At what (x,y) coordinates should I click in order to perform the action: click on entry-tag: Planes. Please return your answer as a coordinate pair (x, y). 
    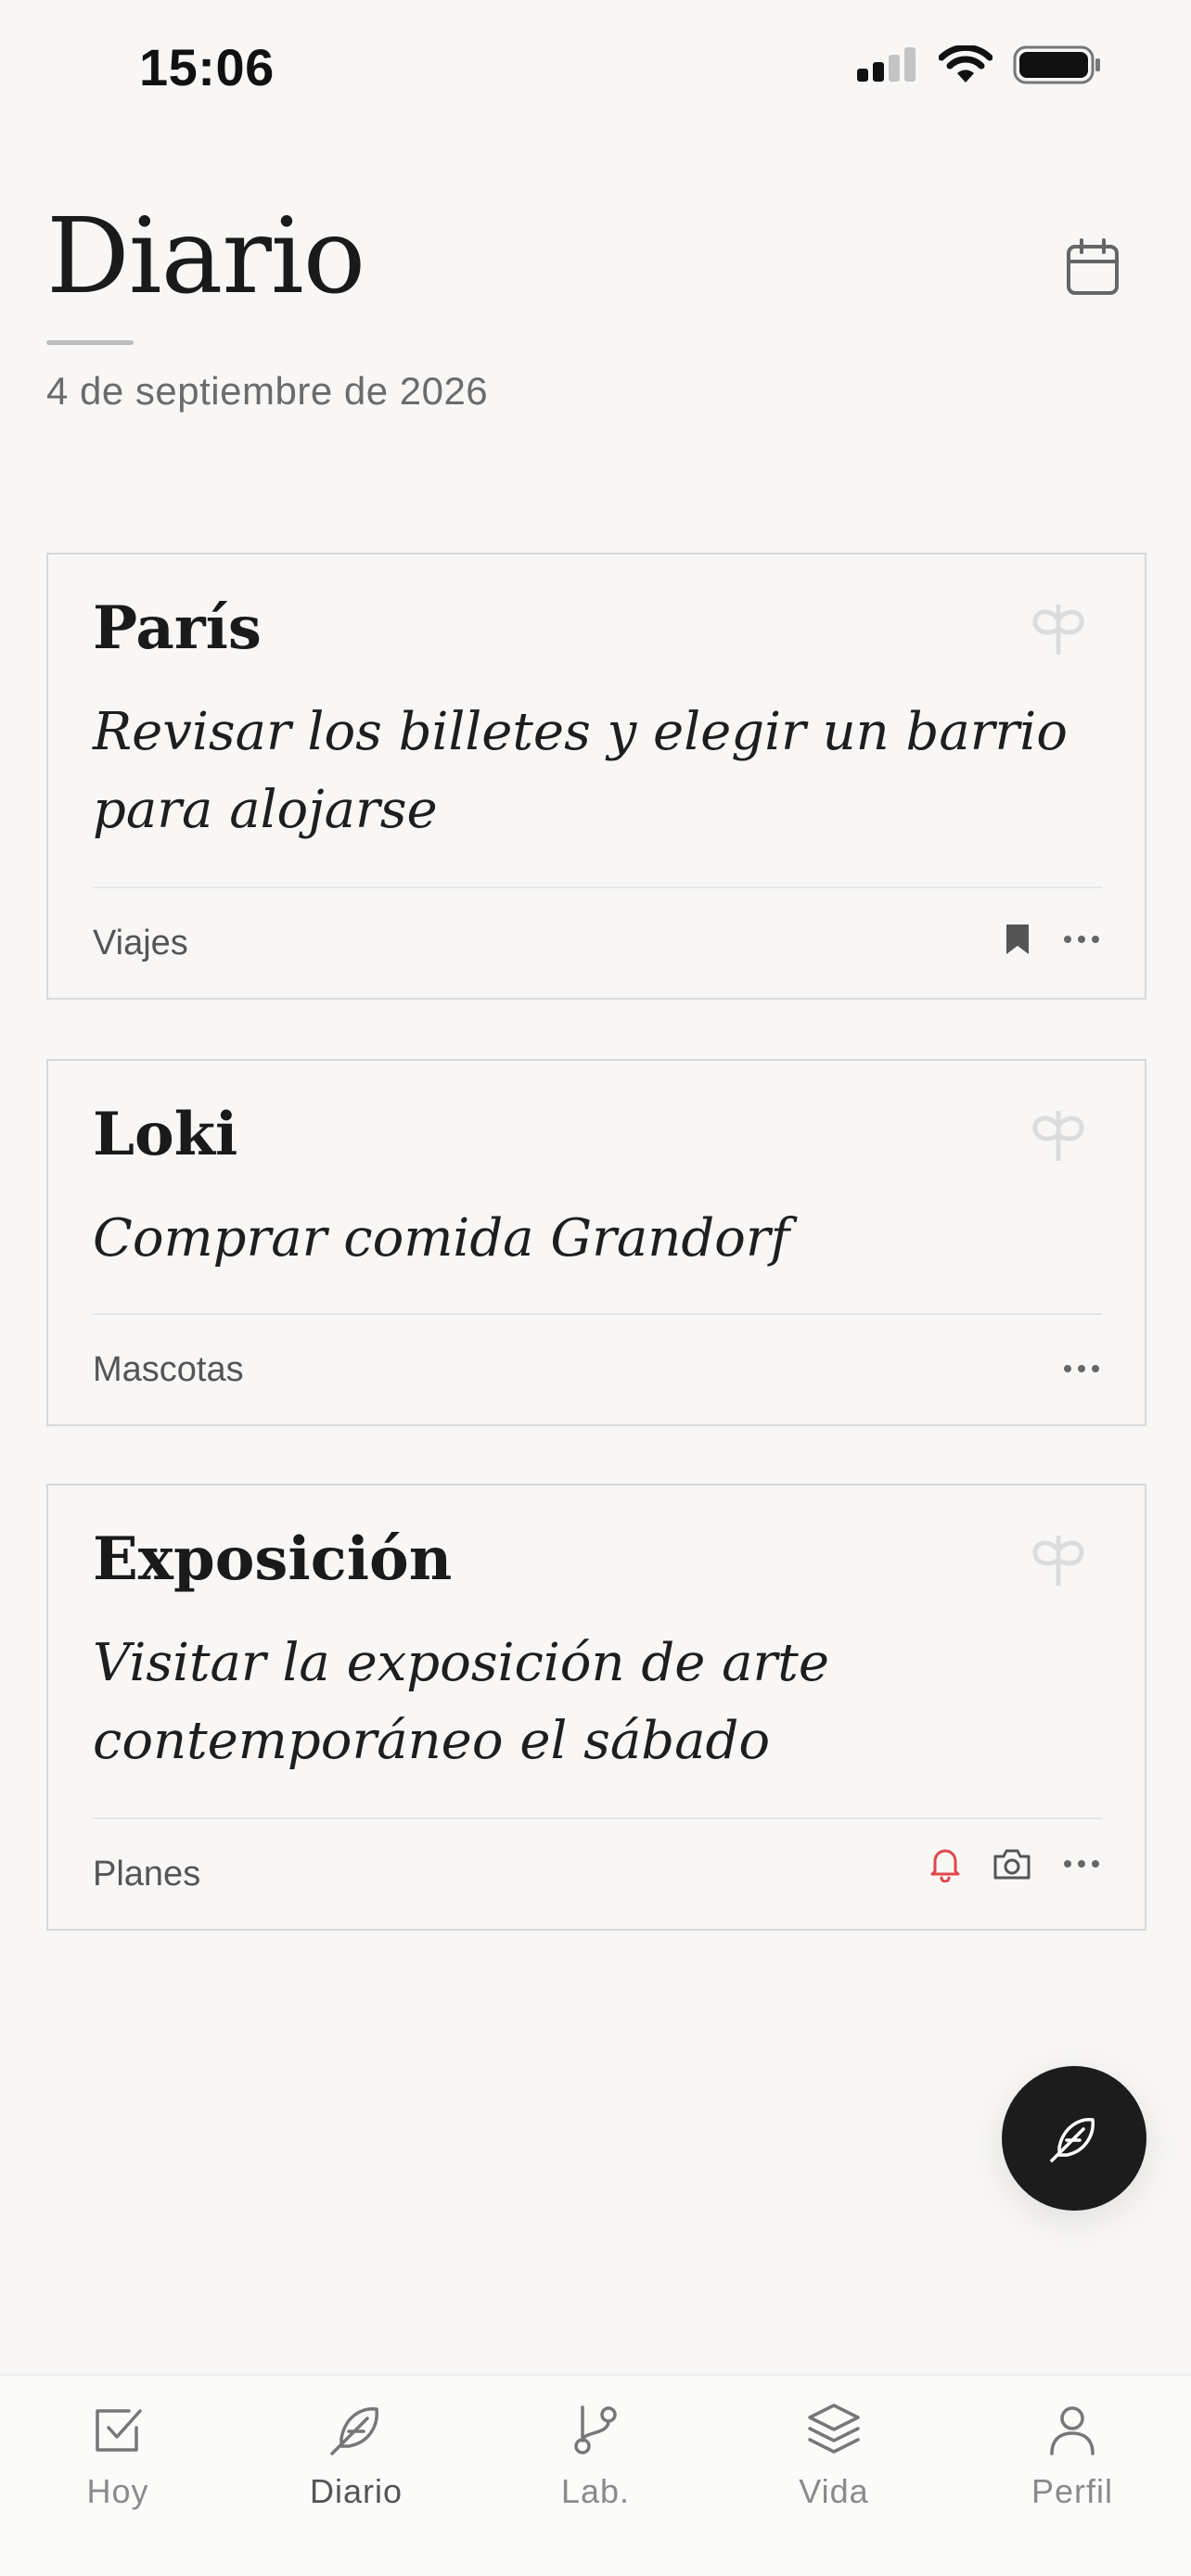
    Looking at the image, I should click on (146, 1874).